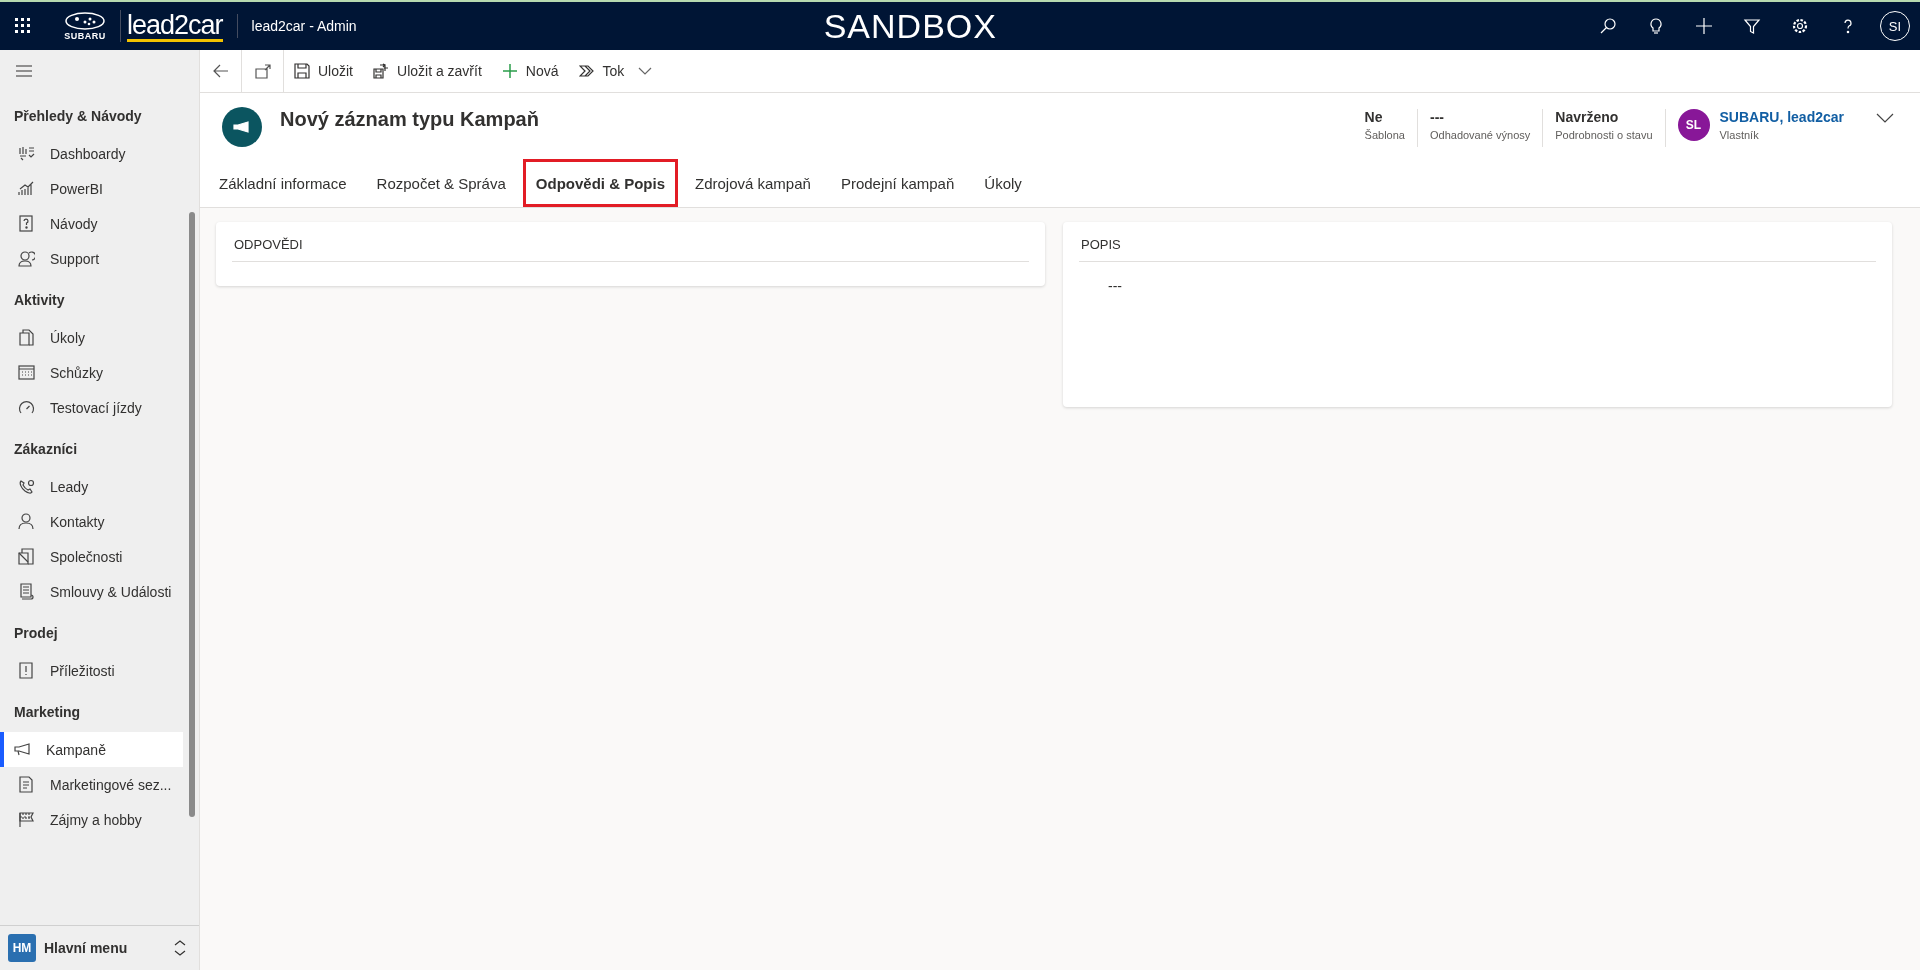 The image size is (1920, 970). I want to click on environment-label: SANDBOX, so click(910, 26).